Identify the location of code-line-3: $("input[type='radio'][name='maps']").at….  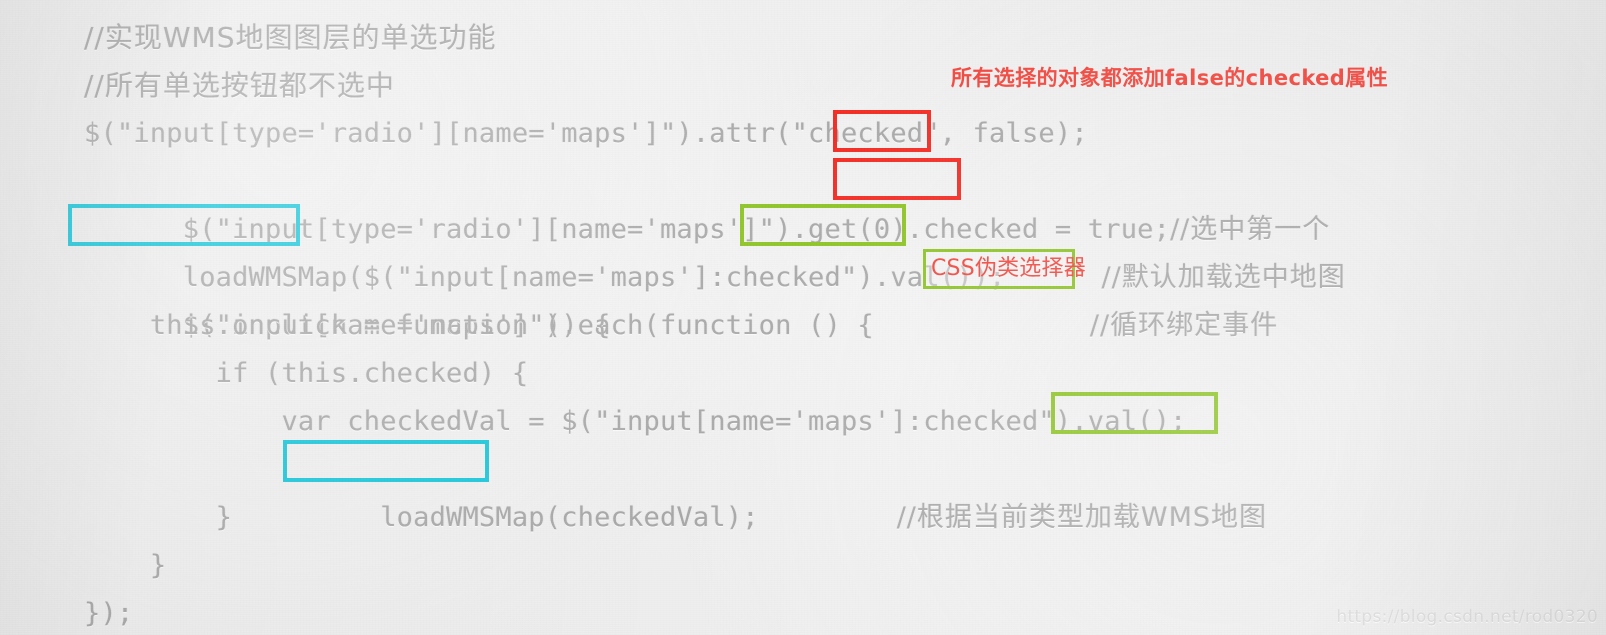
(586, 133).